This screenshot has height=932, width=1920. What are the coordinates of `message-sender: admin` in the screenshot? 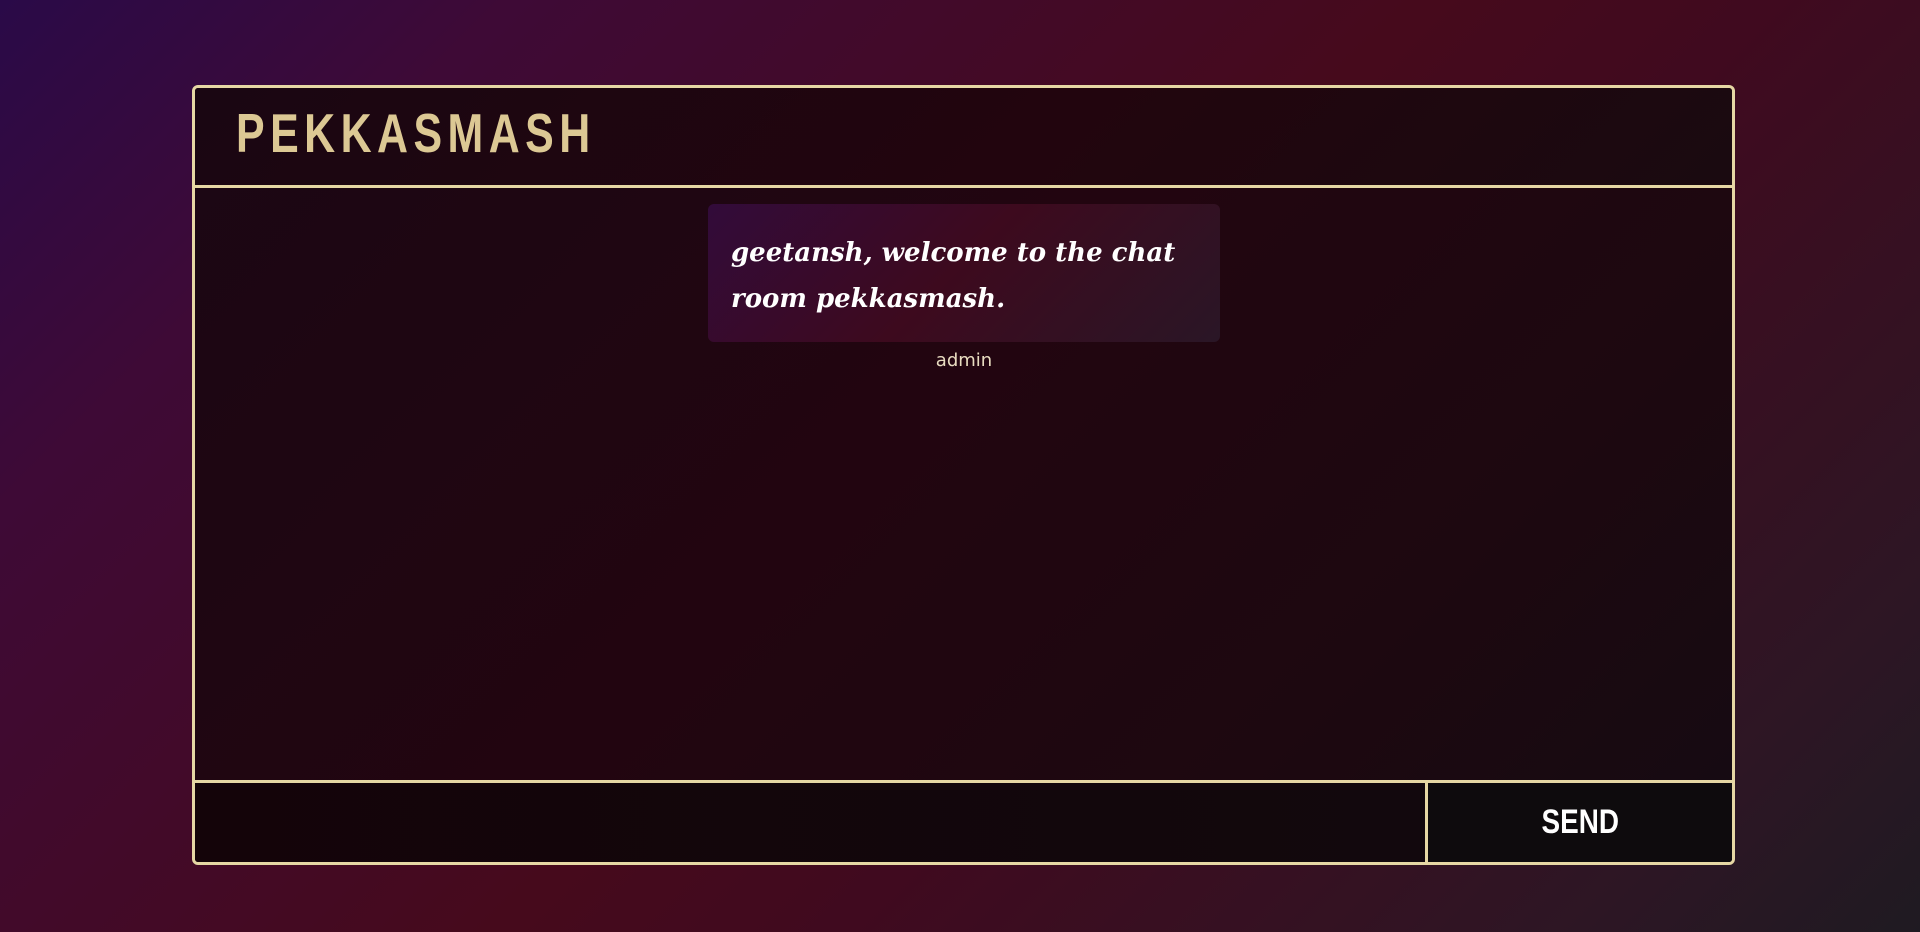 It's located at (964, 360).